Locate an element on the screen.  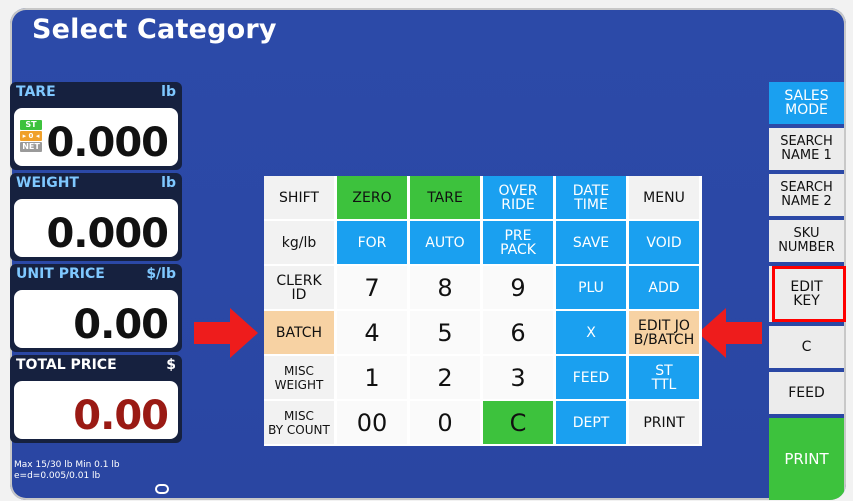
plu-key: PLU is located at coordinates (591, 287).